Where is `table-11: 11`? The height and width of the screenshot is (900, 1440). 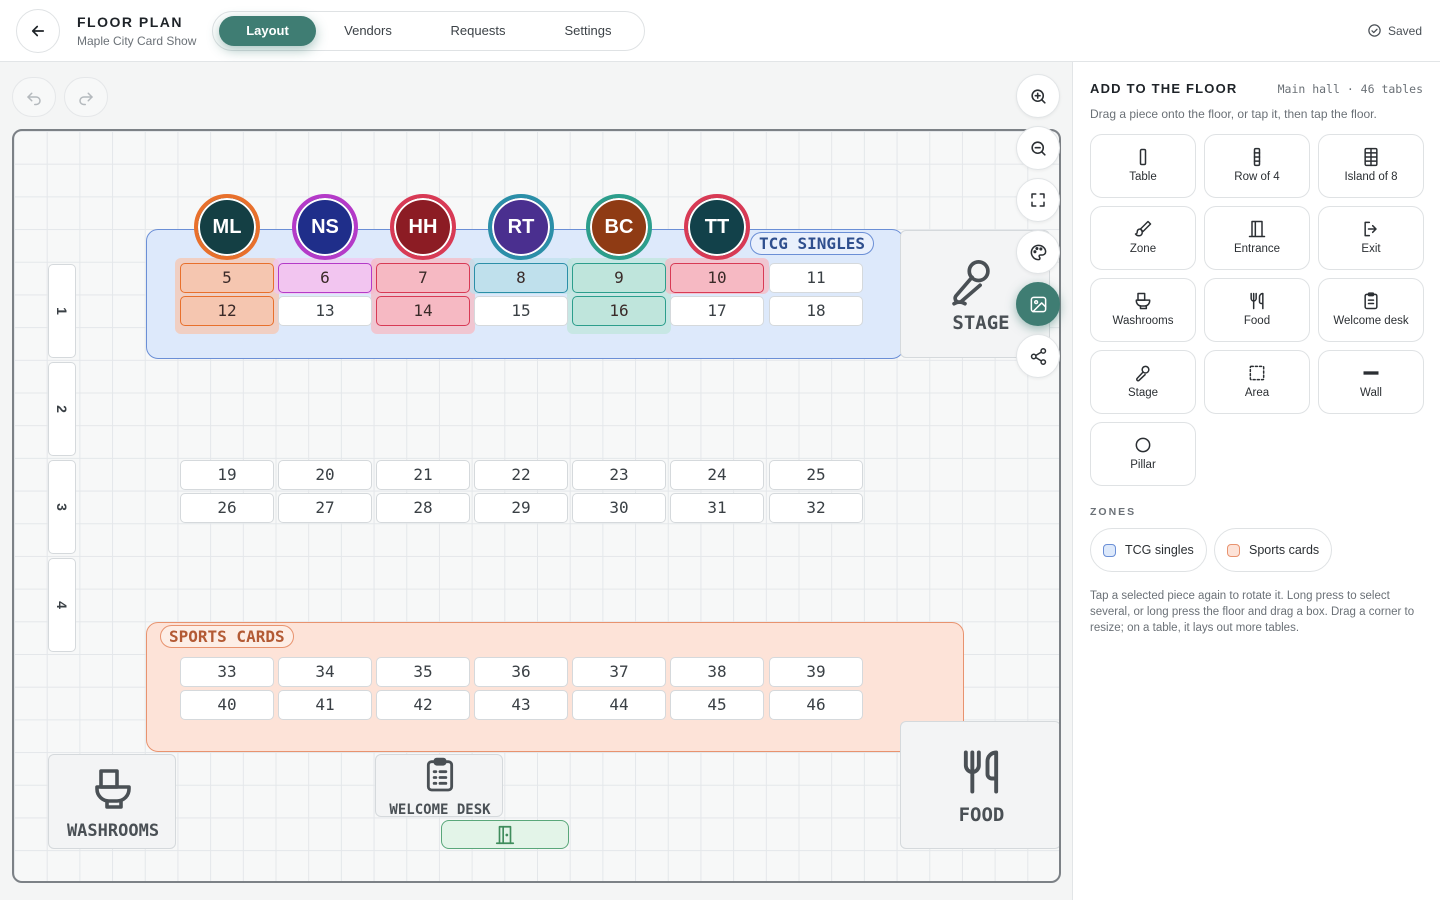
table-11: 11 is located at coordinates (816, 278).